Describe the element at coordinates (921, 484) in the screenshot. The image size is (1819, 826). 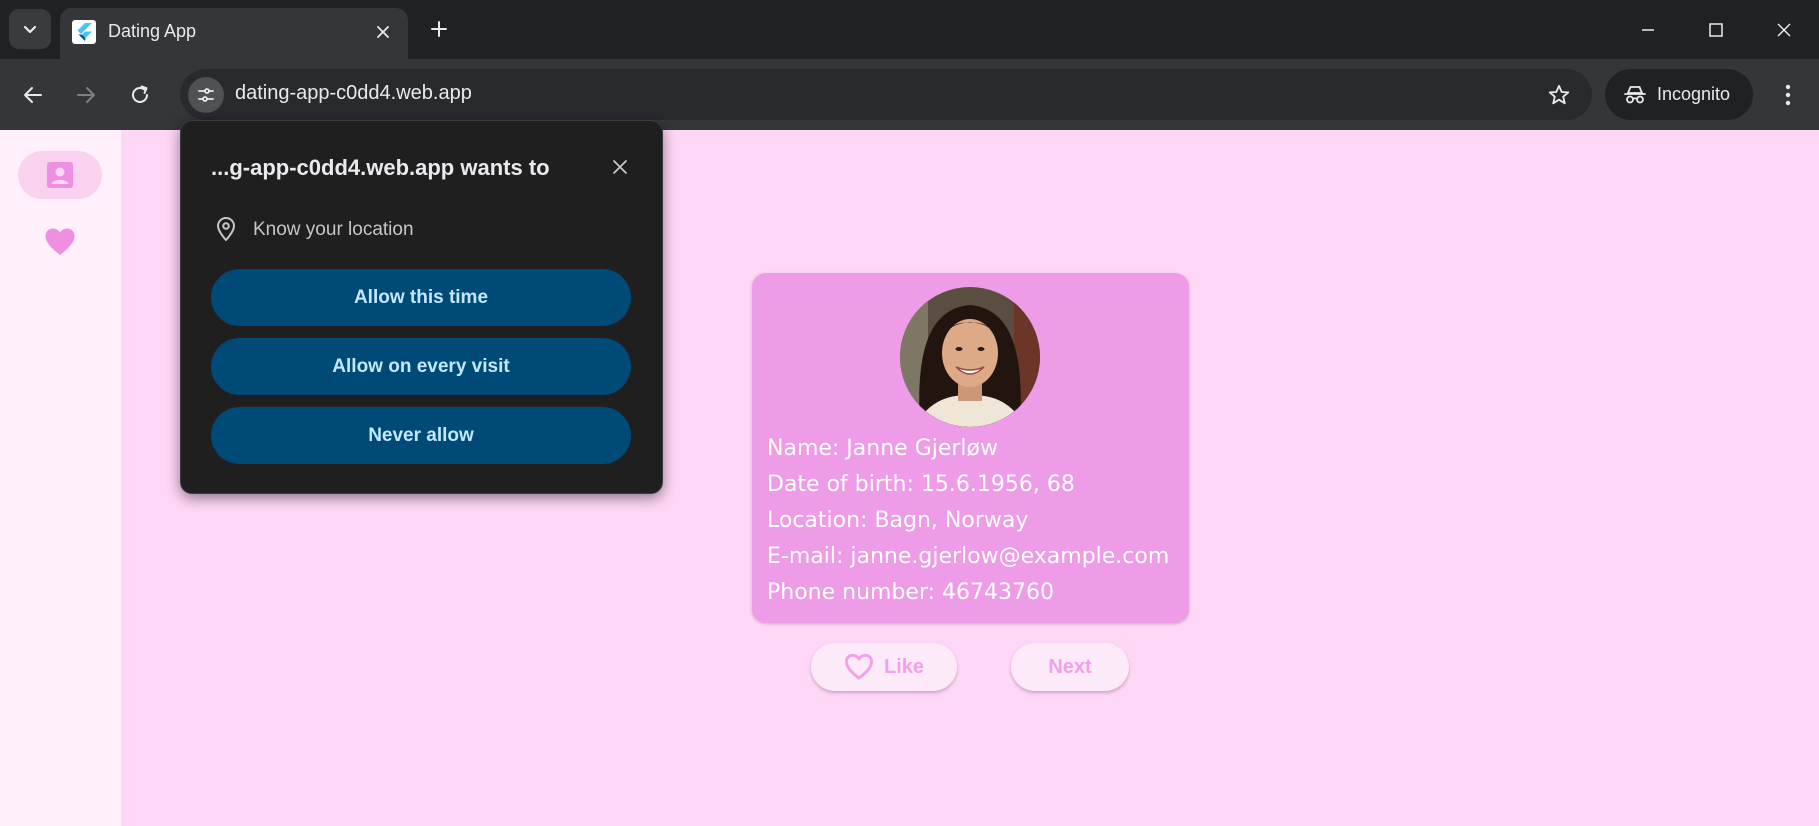
I see `profile-dob: Date of birth: 15.6.1956, 68` at that location.